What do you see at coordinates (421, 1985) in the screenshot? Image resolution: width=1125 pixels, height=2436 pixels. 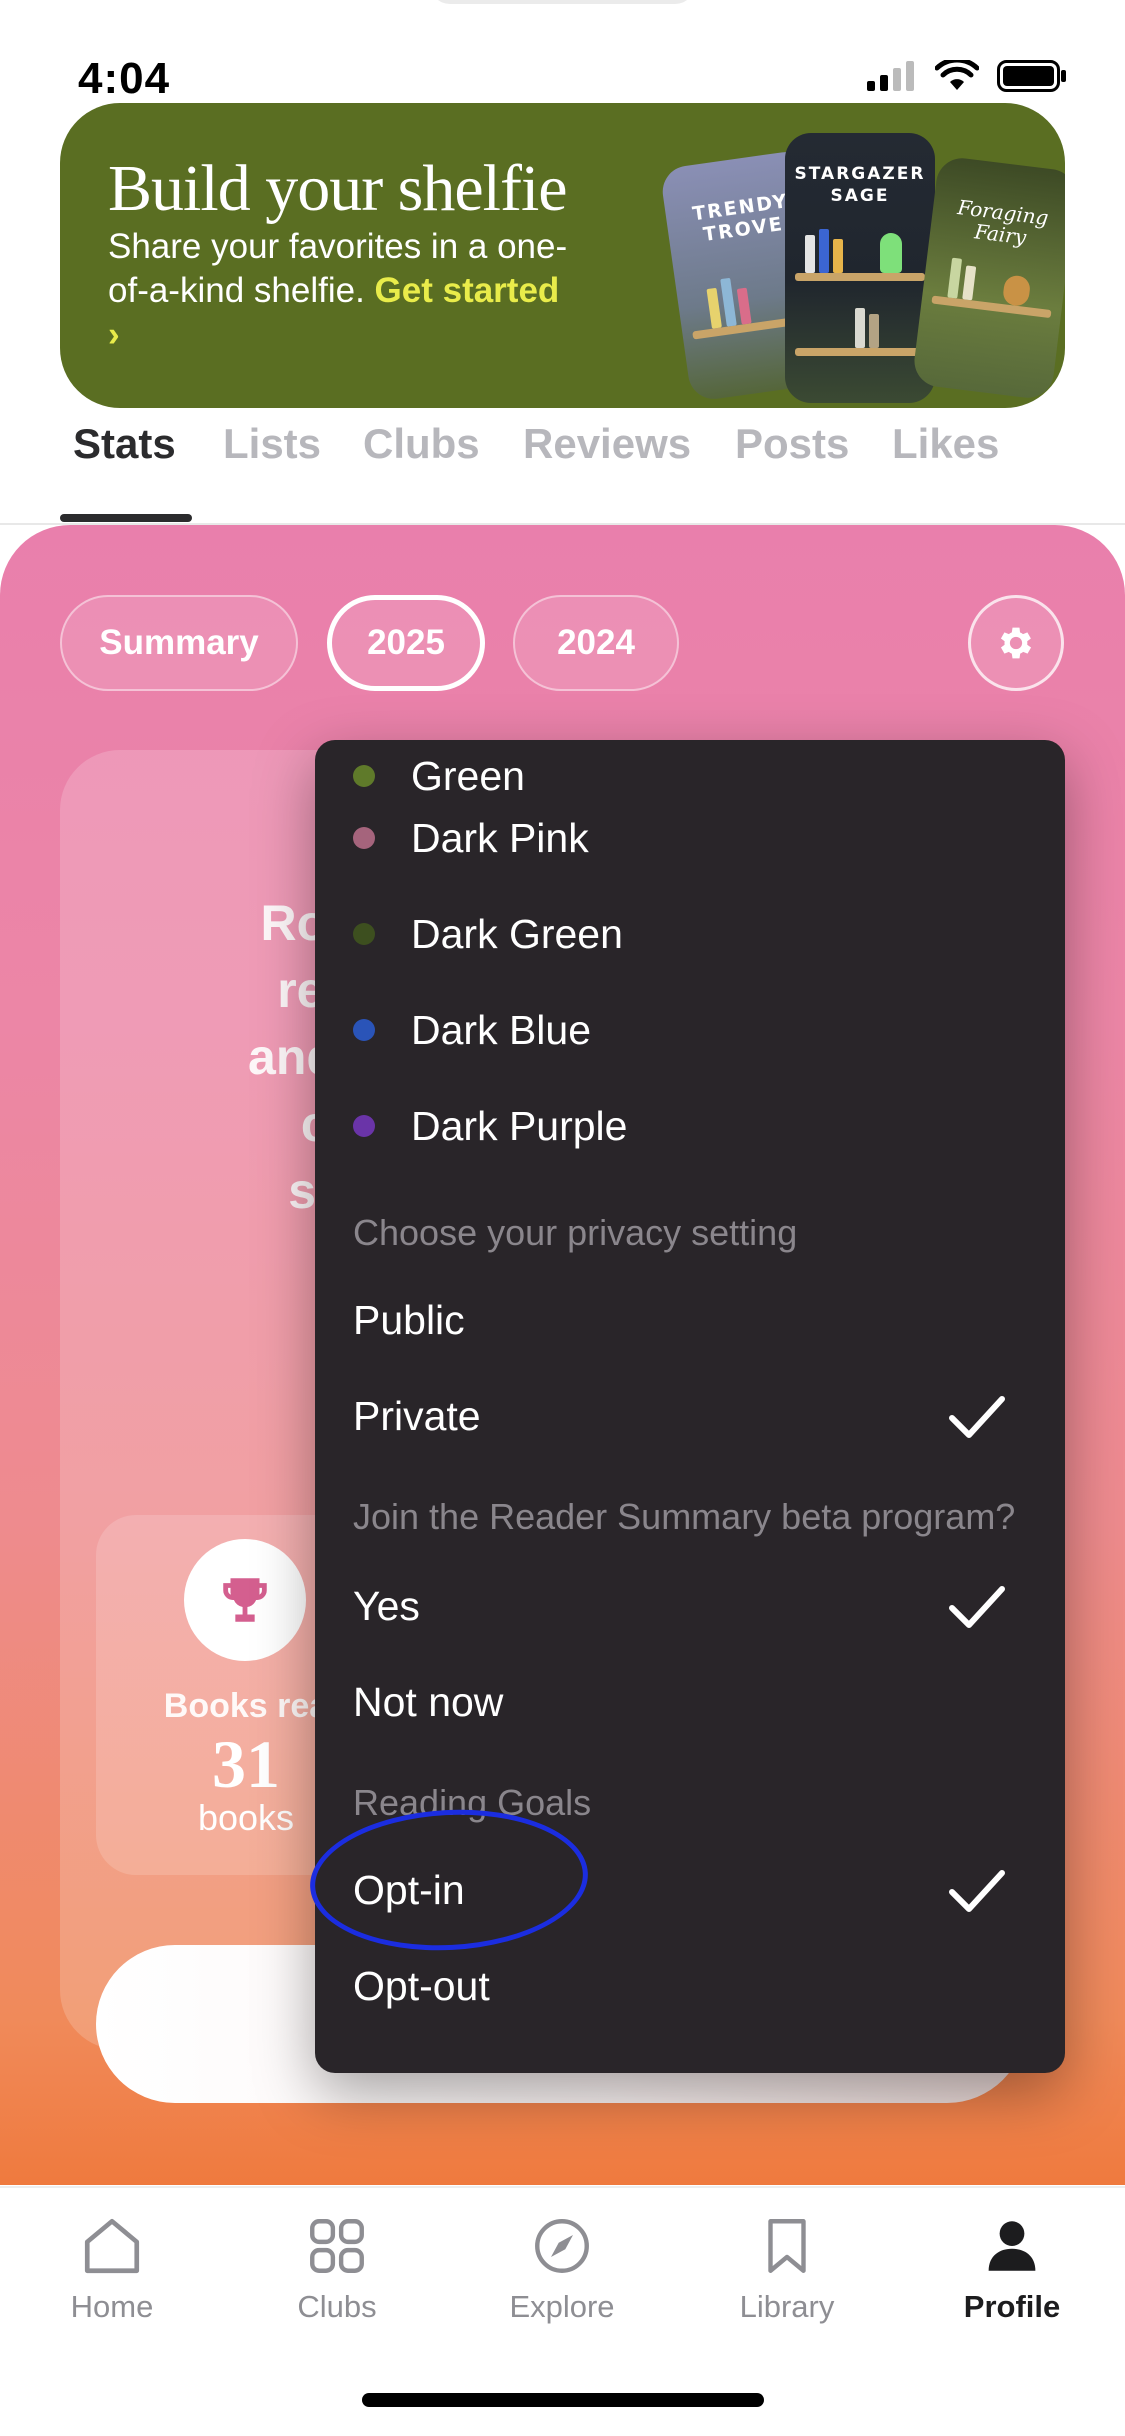 I see `menu-item-label: Opt-out` at bounding box center [421, 1985].